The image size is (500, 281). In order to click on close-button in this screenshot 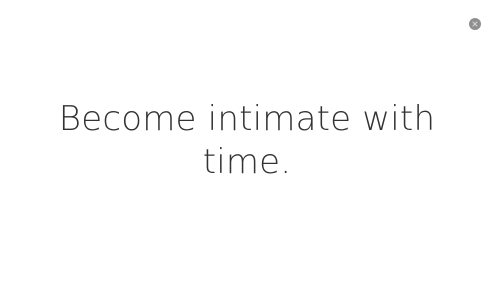, I will do `click(475, 24)`.